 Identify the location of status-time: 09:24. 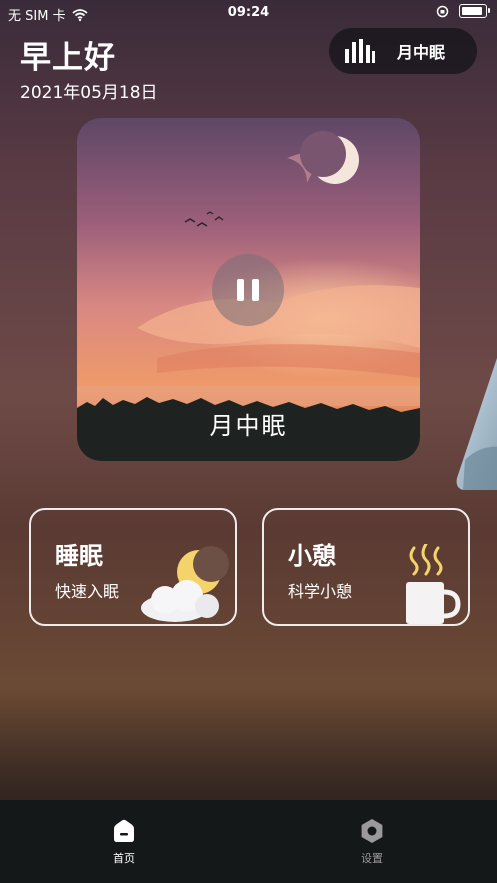
(248, 12).